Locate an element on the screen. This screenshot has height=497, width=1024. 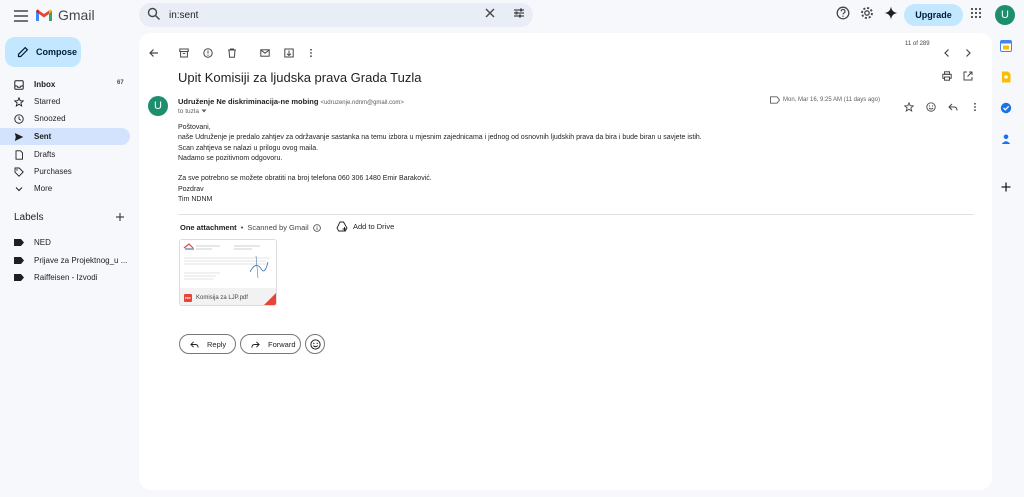
archive-icon is located at coordinates (184, 53).